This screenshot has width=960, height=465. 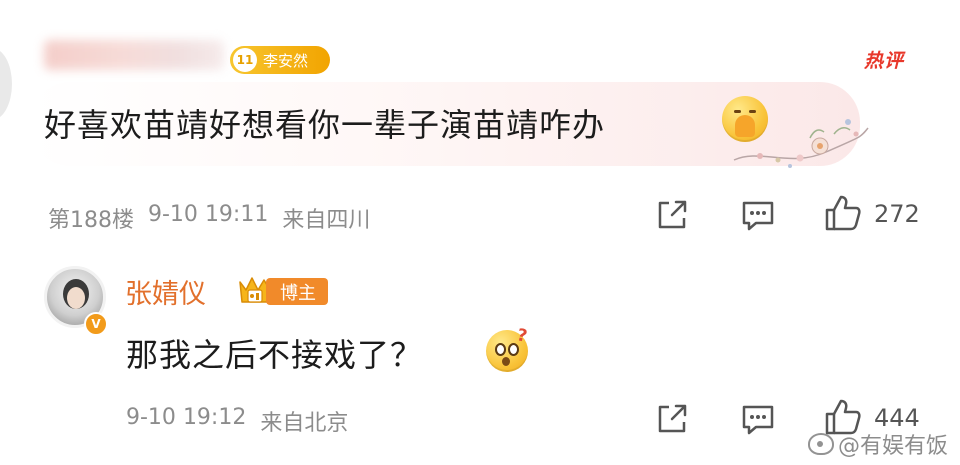 What do you see at coordinates (245, 60) in the screenshot?
I see `level-number: 11` at bounding box center [245, 60].